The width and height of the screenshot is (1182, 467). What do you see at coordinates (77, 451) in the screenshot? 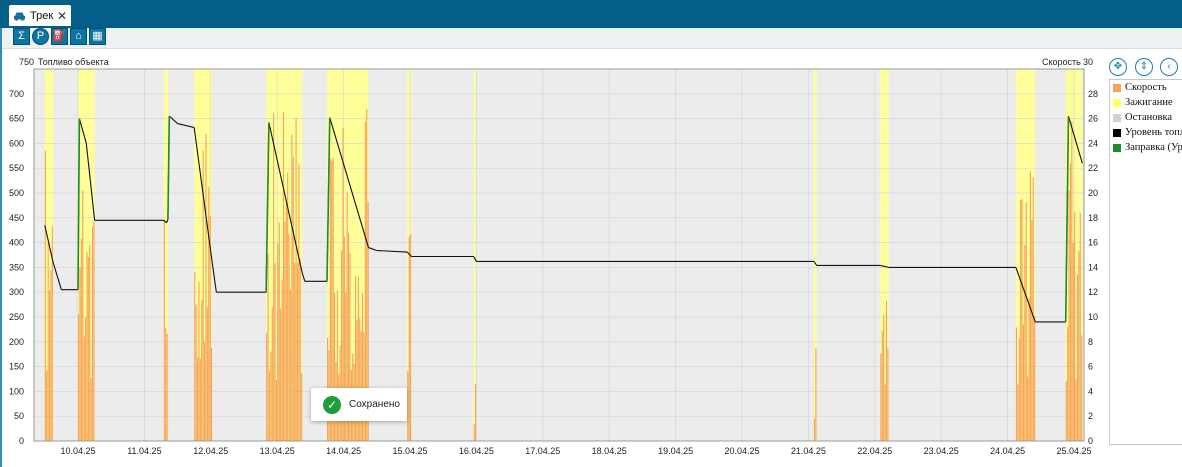
I see `x-tick-label: 10.04.25` at bounding box center [77, 451].